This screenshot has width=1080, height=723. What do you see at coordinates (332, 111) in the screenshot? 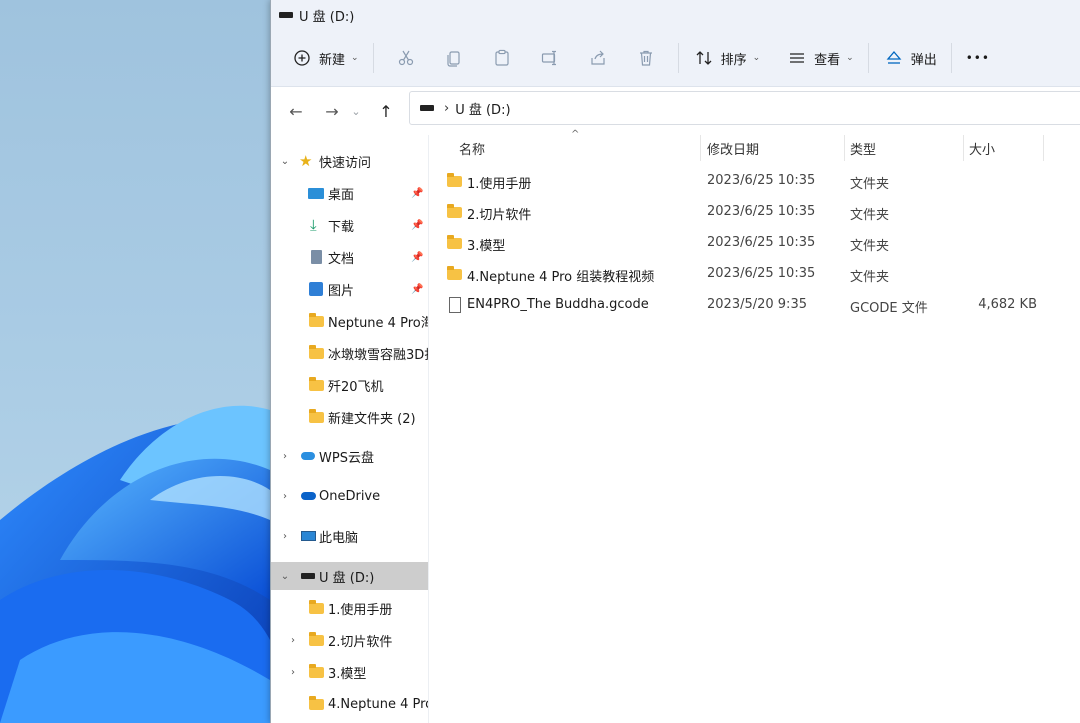
I see `forward-button: →` at bounding box center [332, 111].